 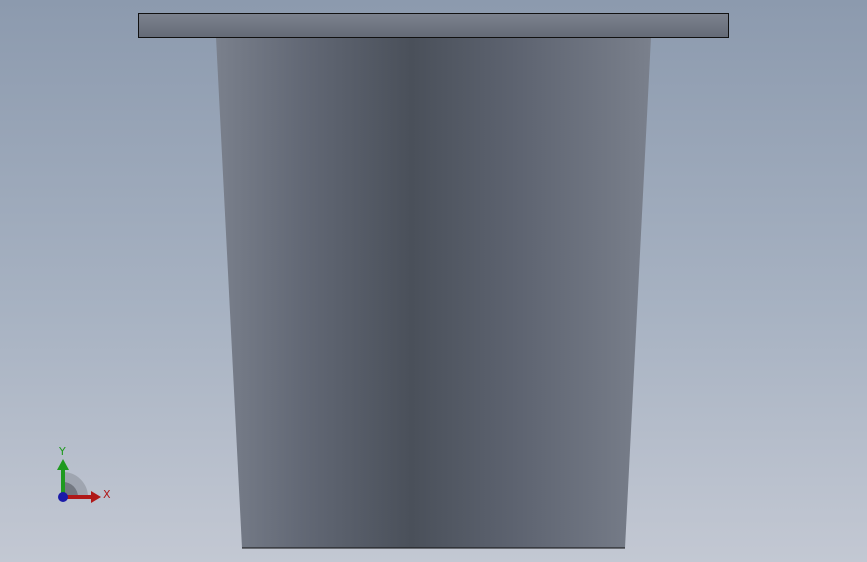 What do you see at coordinates (62, 451) in the screenshot?
I see `triad-y-label: Y` at bounding box center [62, 451].